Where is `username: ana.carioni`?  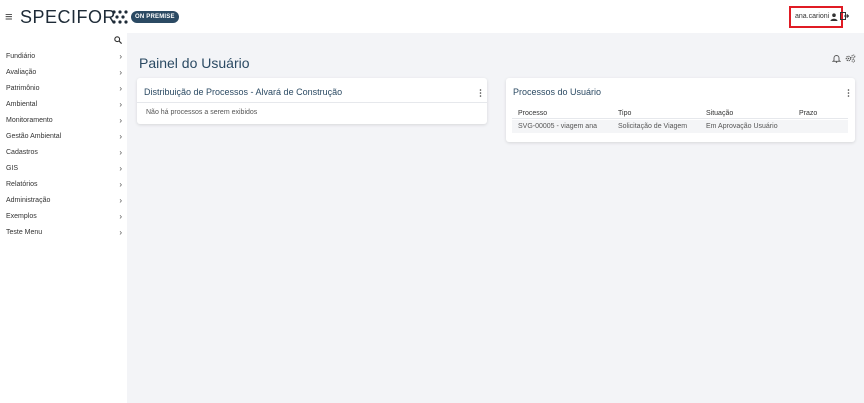
username: ana.carioni is located at coordinates (812, 17).